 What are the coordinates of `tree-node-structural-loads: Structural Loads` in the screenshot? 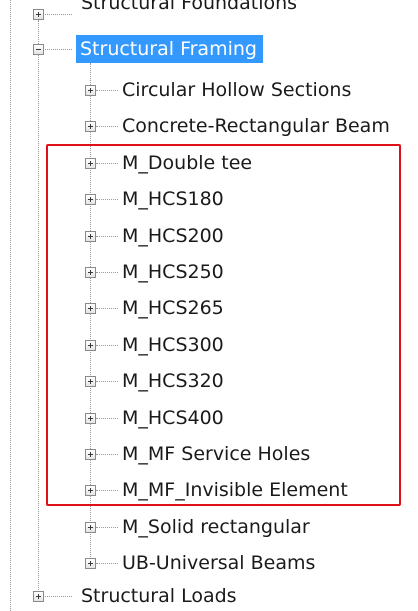 It's located at (209, 596).